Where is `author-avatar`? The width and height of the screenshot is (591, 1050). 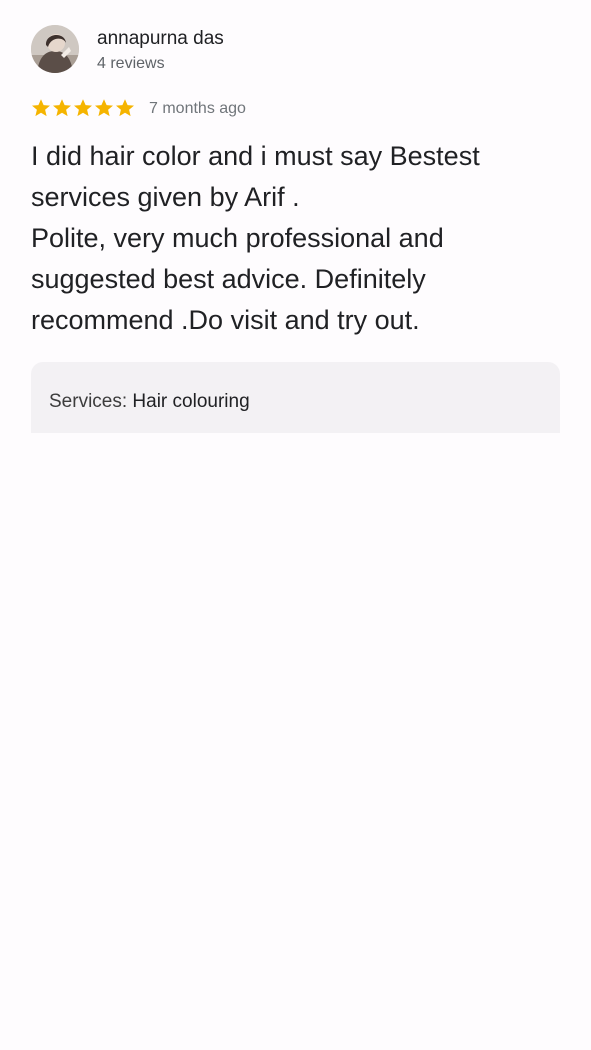
author-avatar is located at coordinates (55, 49).